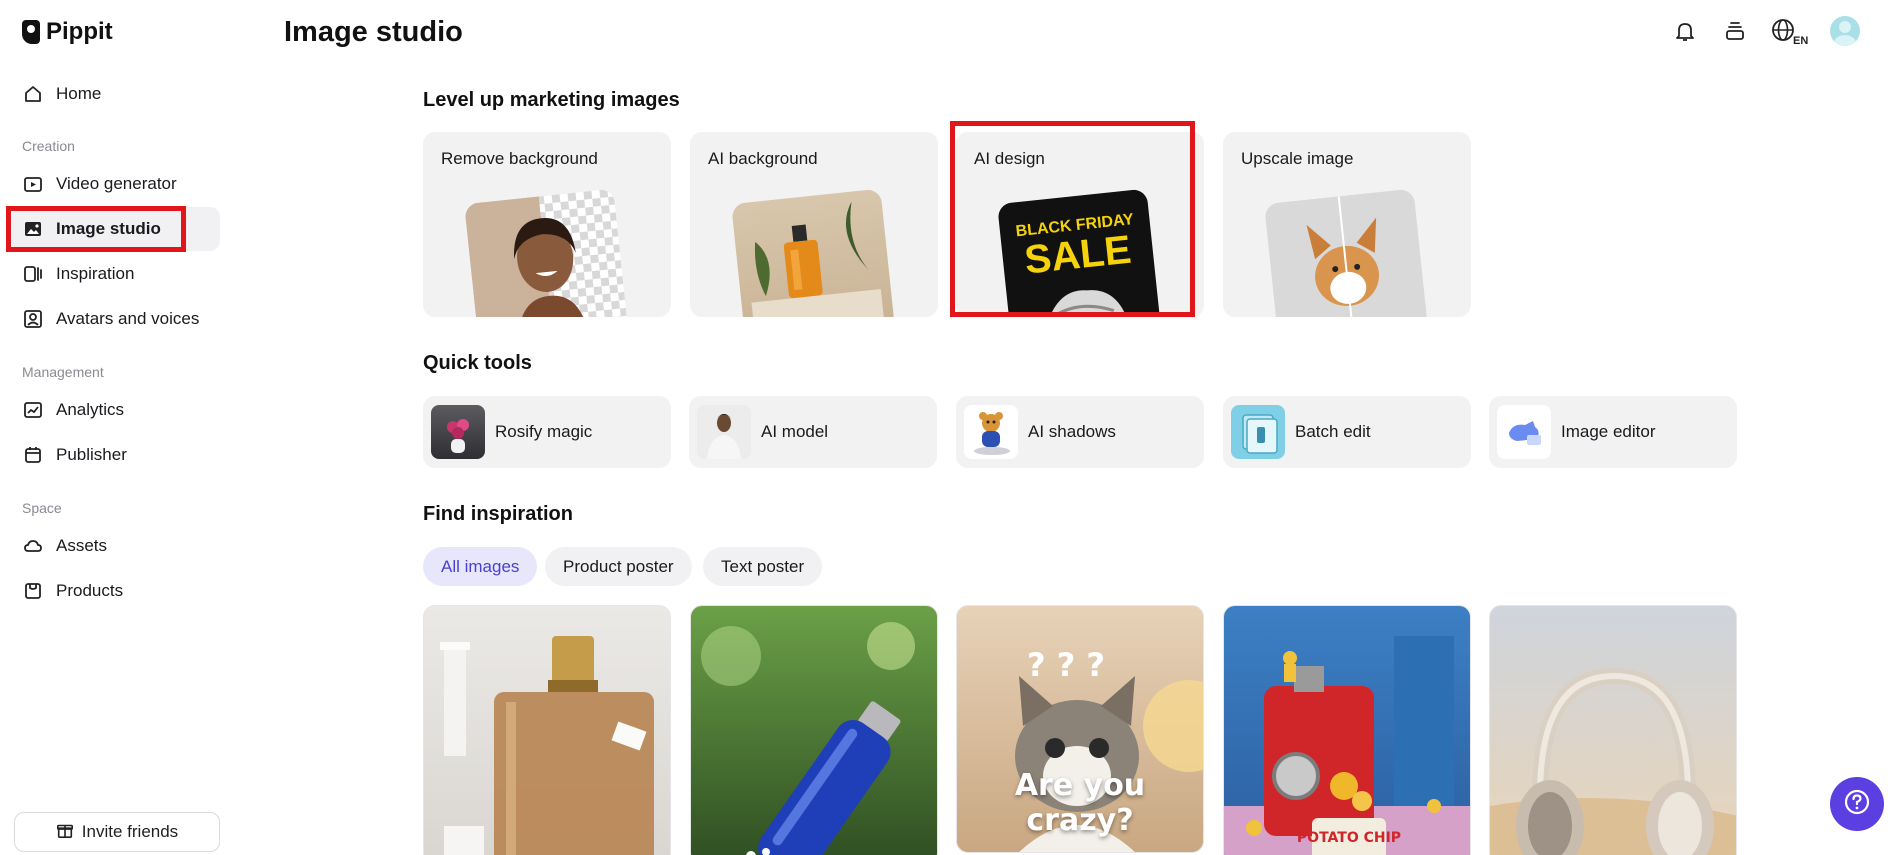 This screenshot has height=855, width=1896. What do you see at coordinates (1608, 431) in the screenshot?
I see `tool-label: Image editor` at bounding box center [1608, 431].